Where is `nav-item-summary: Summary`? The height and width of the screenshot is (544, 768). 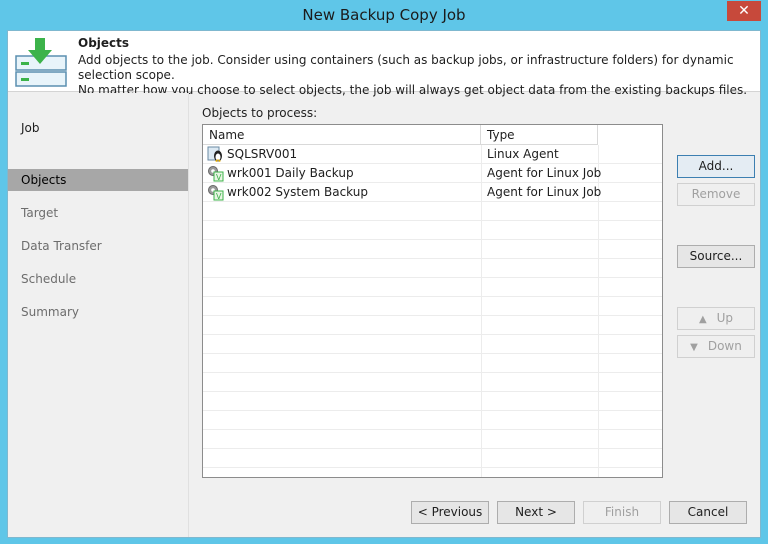 nav-item-summary: Summary is located at coordinates (98, 312).